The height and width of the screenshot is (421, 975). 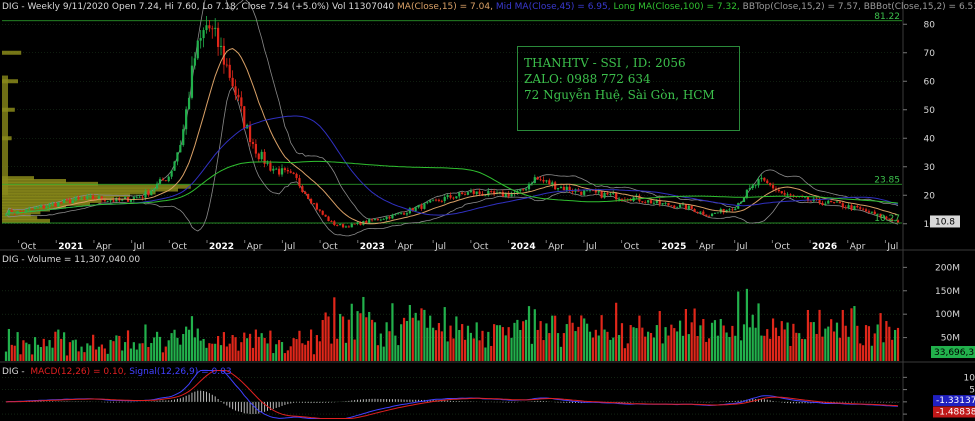 What do you see at coordinates (587, 79) in the screenshot?
I see `watermark-line-2: ZALO: 0988 772 634` at bounding box center [587, 79].